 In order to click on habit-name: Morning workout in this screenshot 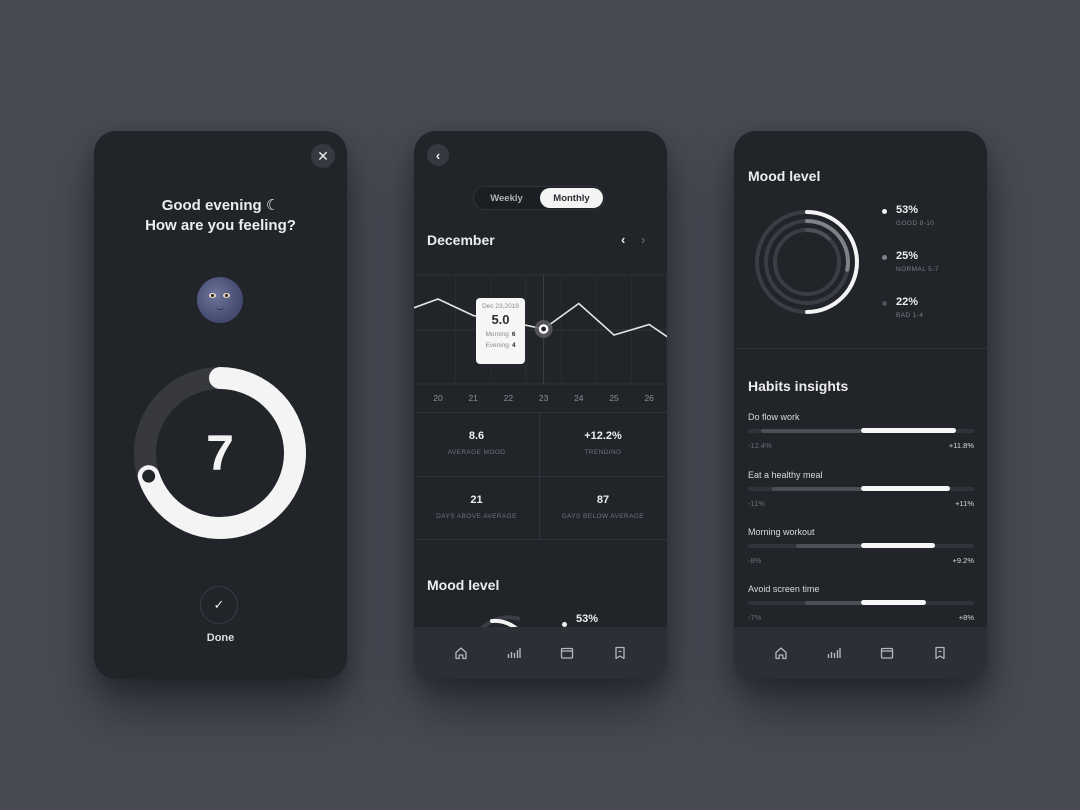, I will do `click(781, 532)`.